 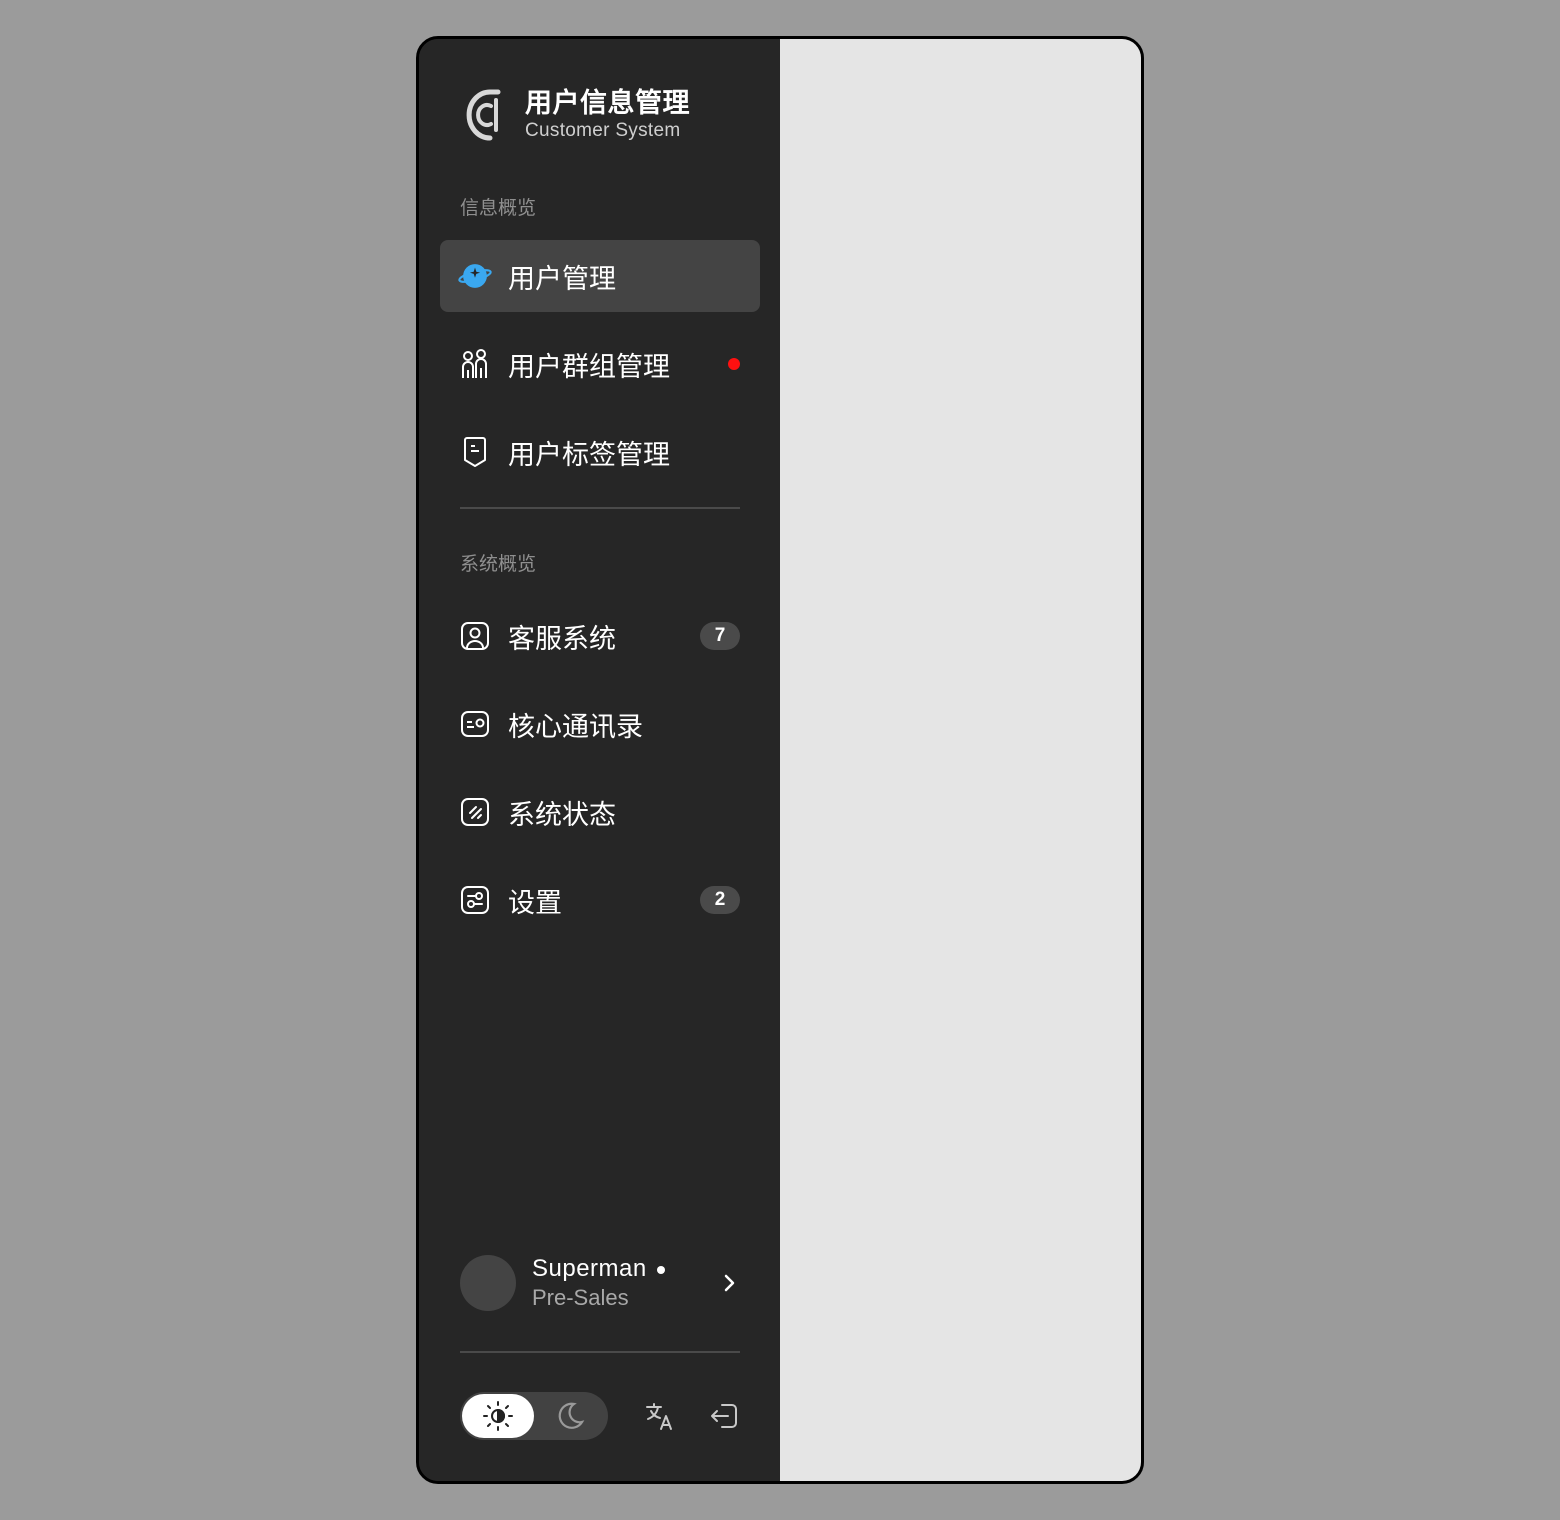 What do you see at coordinates (589, 1268) in the screenshot?
I see `profile-name: Superman` at bounding box center [589, 1268].